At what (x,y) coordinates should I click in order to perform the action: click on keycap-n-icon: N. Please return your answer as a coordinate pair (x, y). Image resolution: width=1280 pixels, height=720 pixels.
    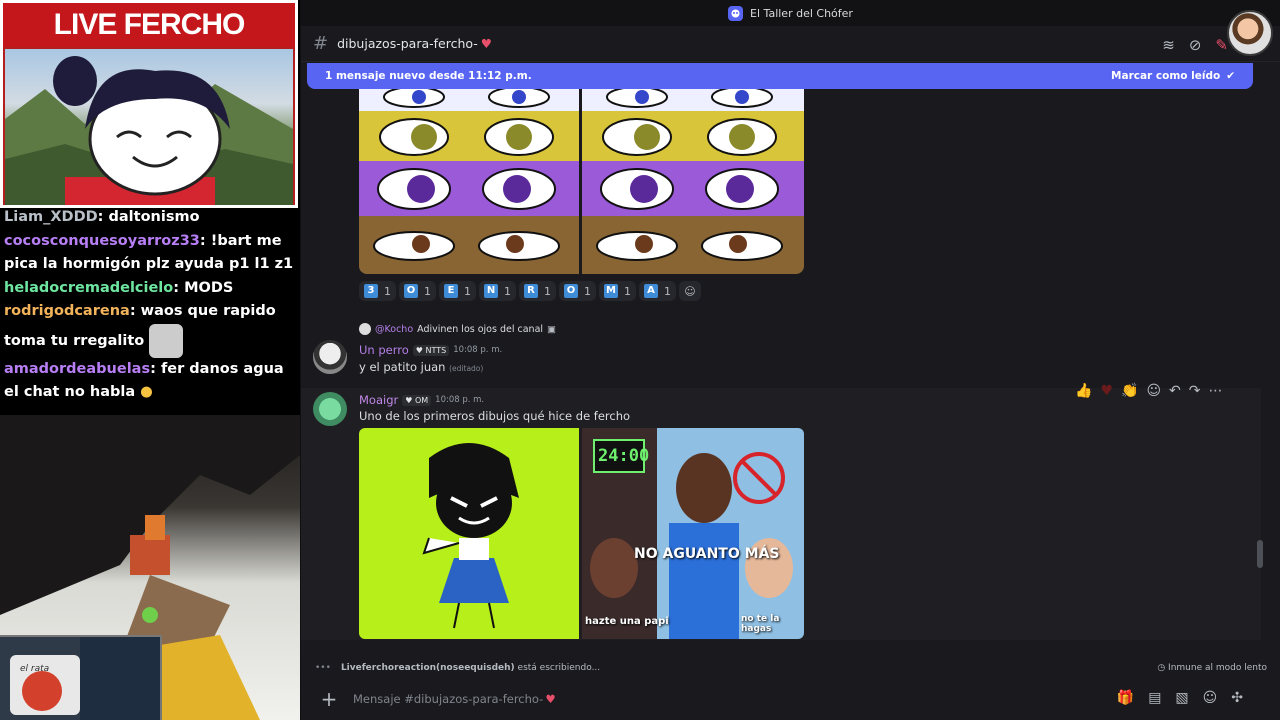
    Looking at the image, I should click on (491, 291).